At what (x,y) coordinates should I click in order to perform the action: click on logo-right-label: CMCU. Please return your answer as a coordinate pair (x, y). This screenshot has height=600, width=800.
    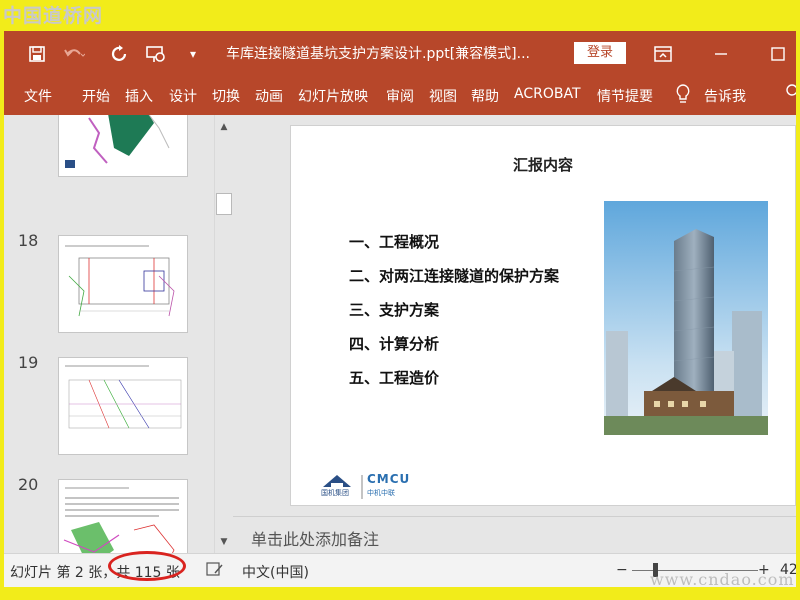
    Looking at the image, I should click on (389, 479).